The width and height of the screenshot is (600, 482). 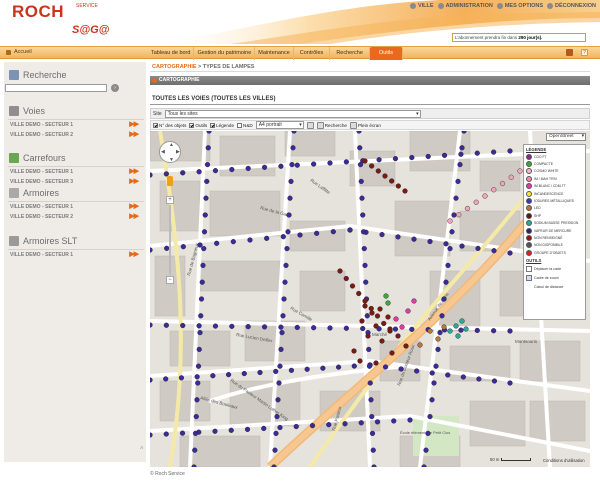 I want to click on tab-controles: Contrôles, so click(x=312, y=53).